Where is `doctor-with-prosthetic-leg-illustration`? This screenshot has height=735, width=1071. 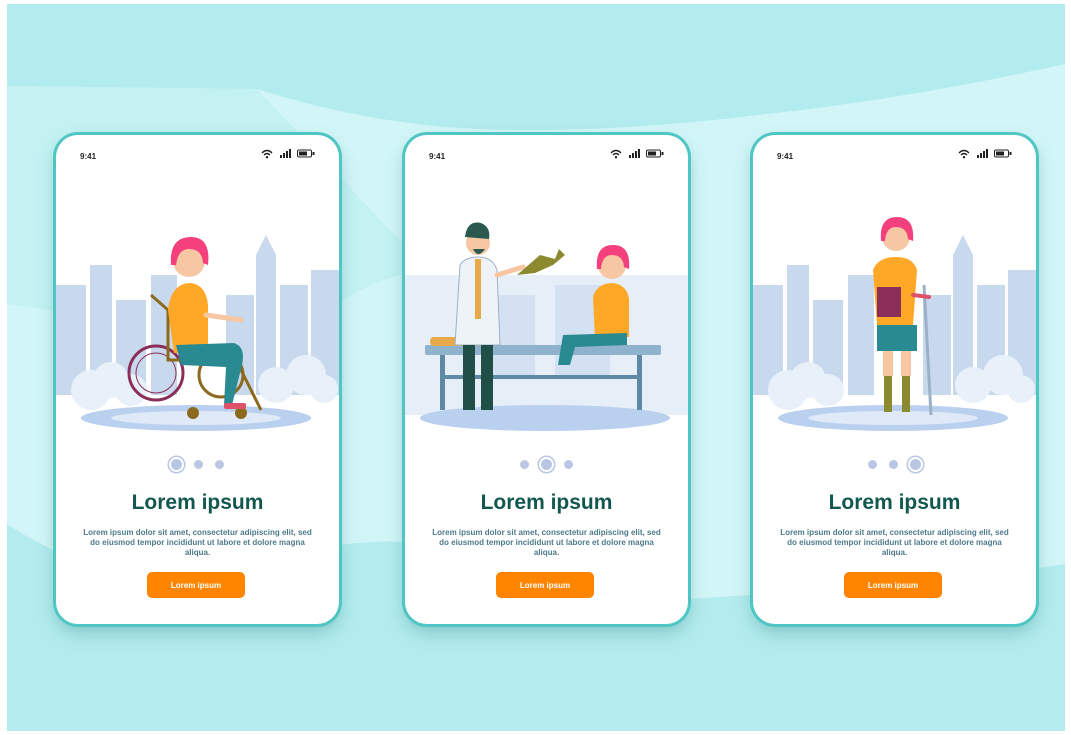 doctor-with-prosthetic-leg-illustration is located at coordinates (546, 326).